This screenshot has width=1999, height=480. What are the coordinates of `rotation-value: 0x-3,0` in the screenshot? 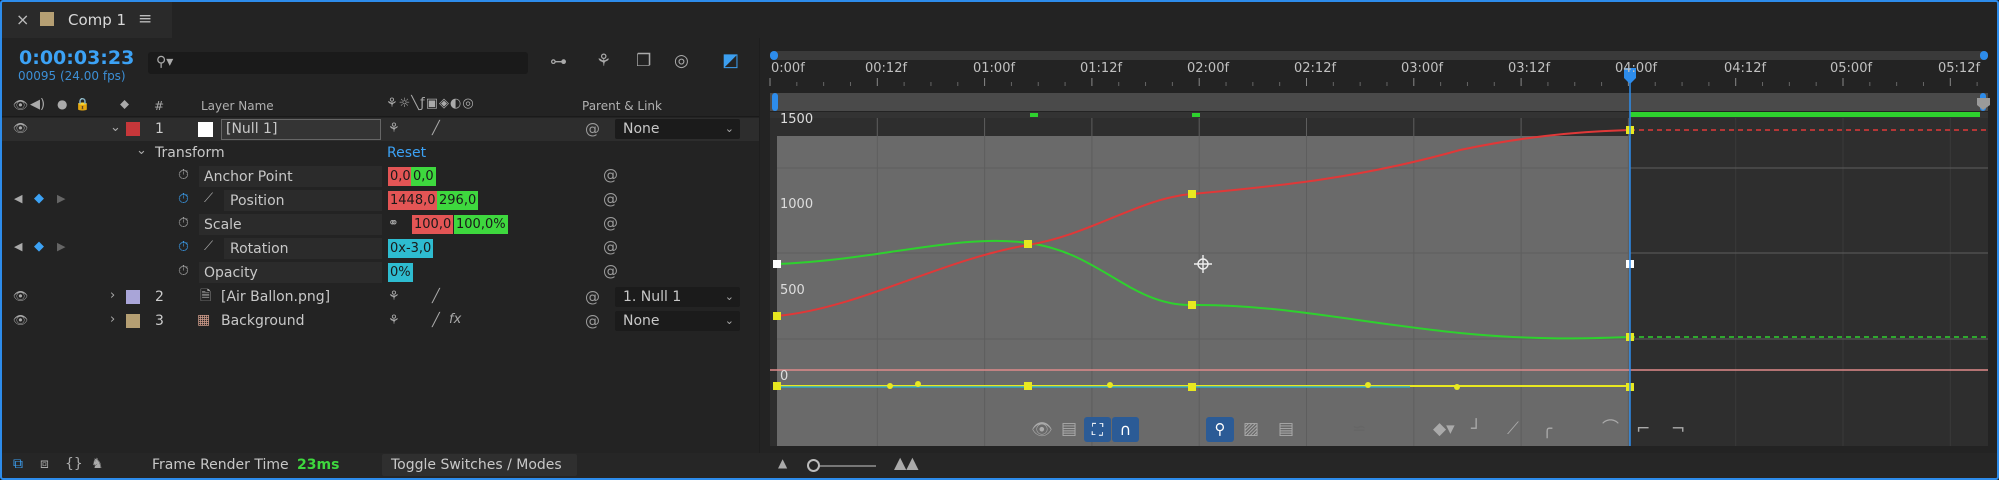 It's located at (411, 248).